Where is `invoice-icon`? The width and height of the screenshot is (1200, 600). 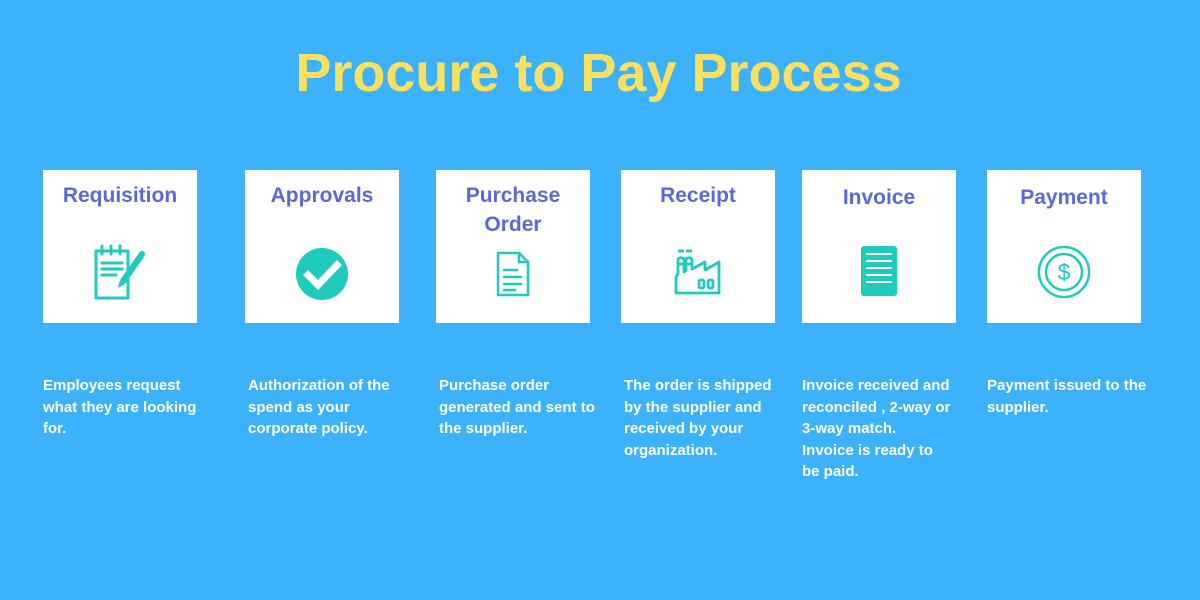
invoice-icon is located at coordinates (879, 271).